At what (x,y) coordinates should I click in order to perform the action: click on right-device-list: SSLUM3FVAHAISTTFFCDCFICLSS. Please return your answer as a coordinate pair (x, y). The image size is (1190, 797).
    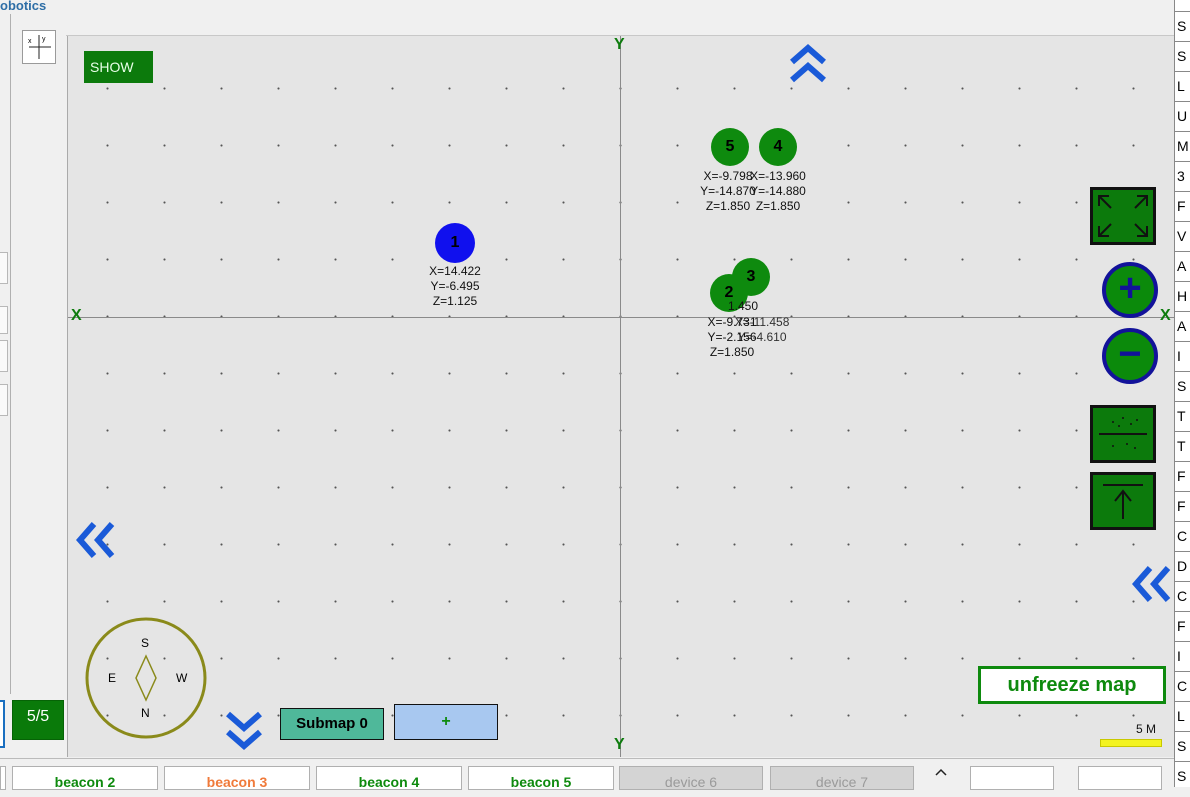
    Looking at the image, I should click on (1182, 393).